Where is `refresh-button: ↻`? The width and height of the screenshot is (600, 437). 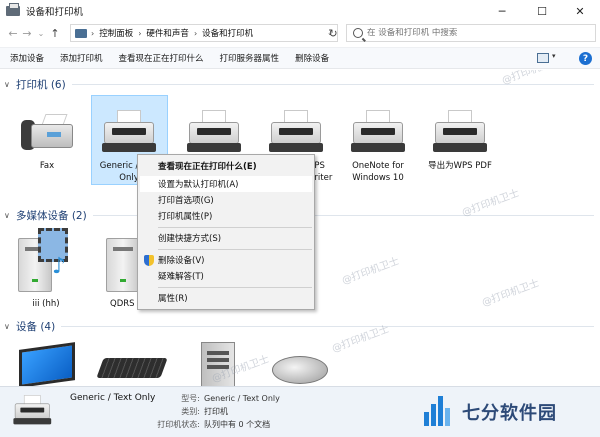 refresh-button: ↻ is located at coordinates (333, 33).